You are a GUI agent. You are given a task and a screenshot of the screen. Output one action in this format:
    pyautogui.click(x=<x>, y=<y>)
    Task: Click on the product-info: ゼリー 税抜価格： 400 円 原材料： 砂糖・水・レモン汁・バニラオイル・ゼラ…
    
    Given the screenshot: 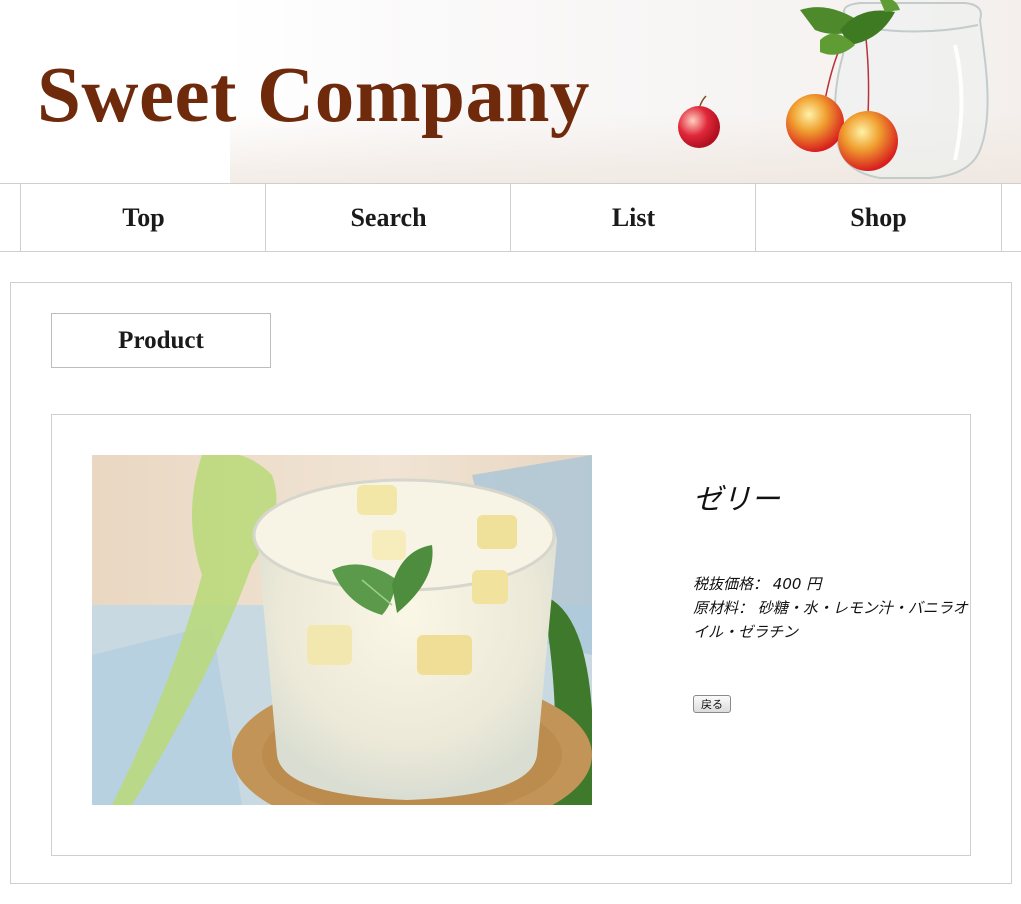 What is the action you would take?
    pyautogui.click(x=838, y=595)
    